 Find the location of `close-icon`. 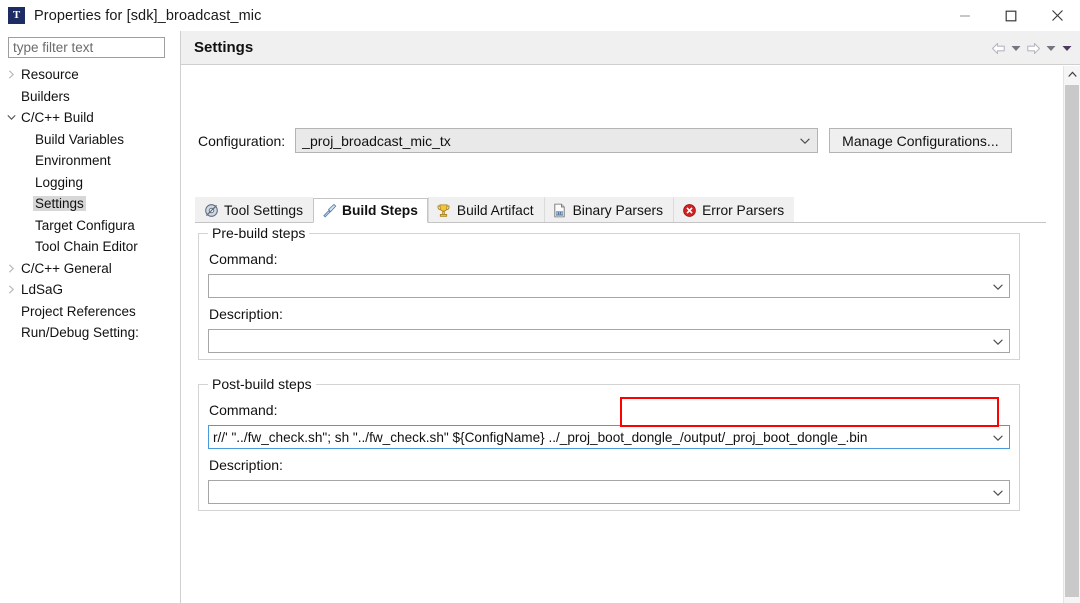

close-icon is located at coordinates (1057, 15).